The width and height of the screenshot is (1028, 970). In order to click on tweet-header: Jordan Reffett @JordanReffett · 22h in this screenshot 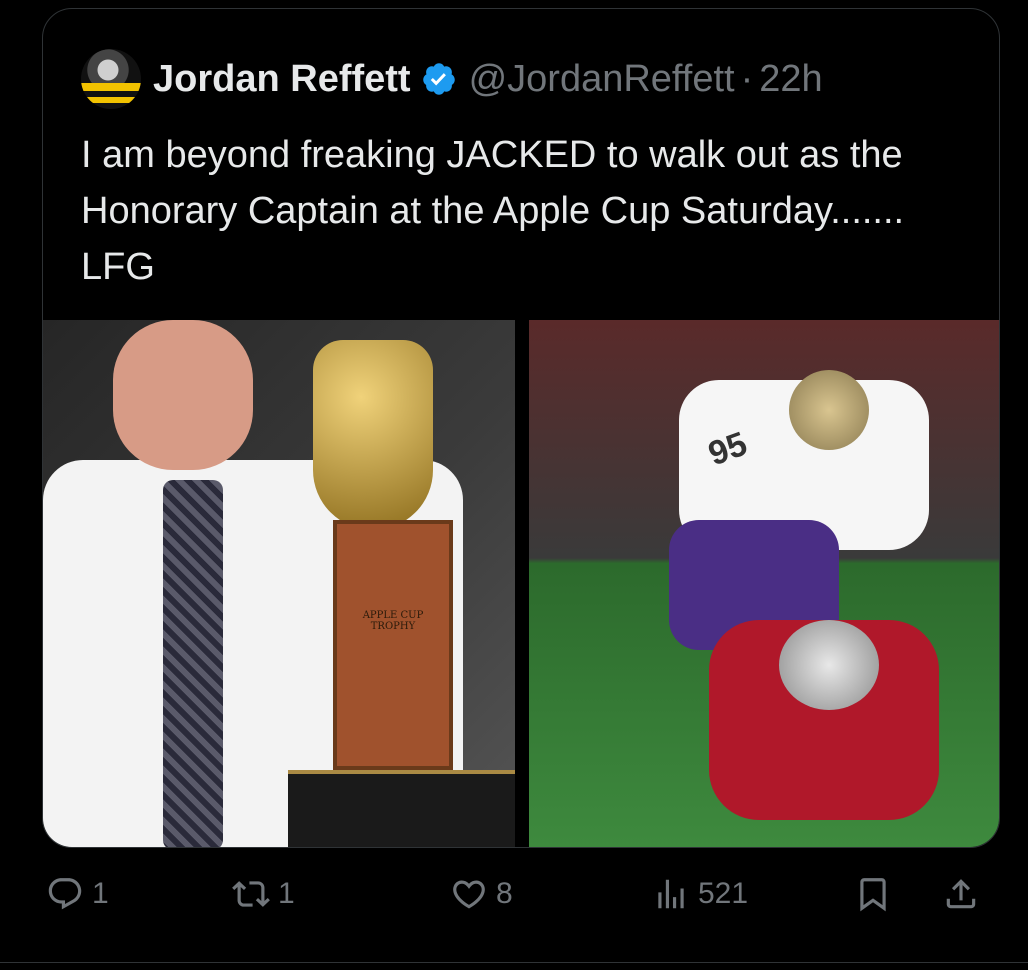, I will do `click(452, 79)`.